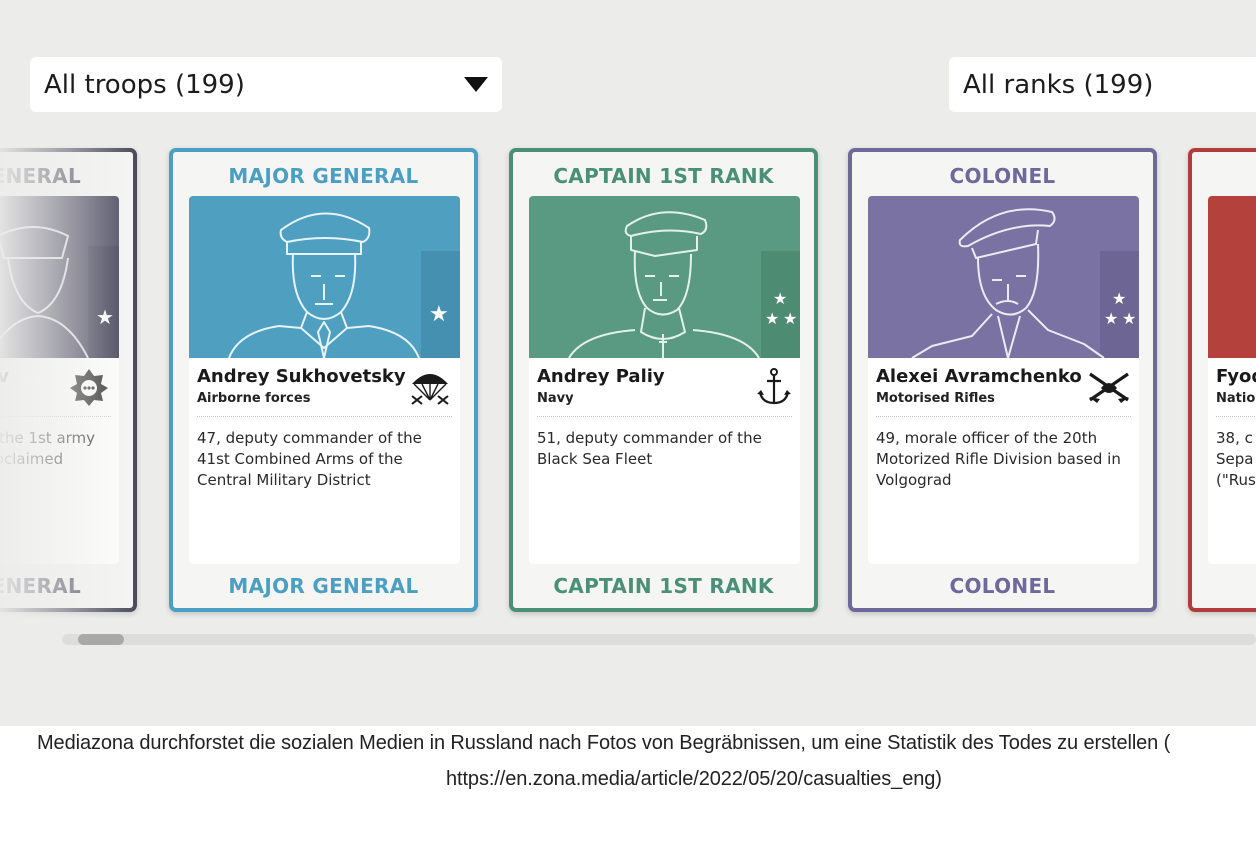  What do you see at coordinates (89, 387) in the screenshot?
I see `badge-icon` at bounding box center [89, 387].